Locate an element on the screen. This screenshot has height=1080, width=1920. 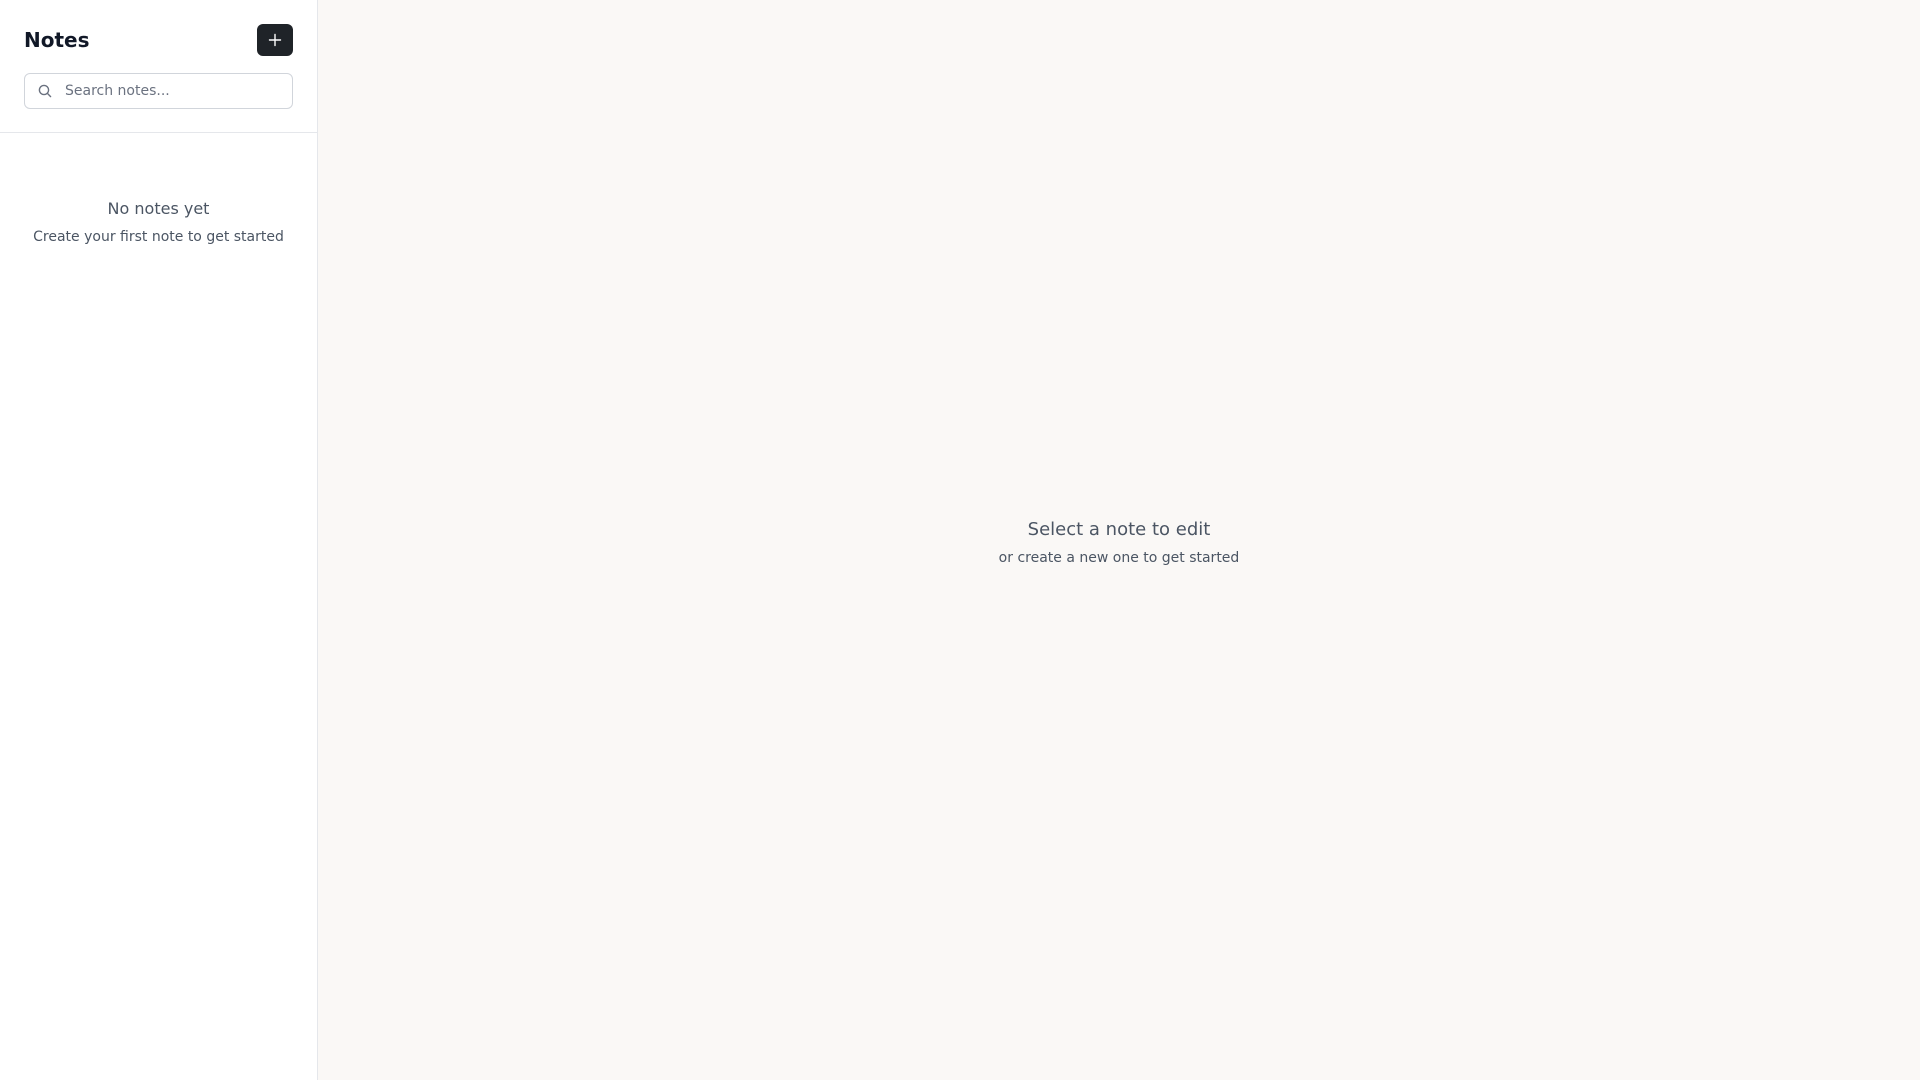
search-input is located at coordinates (165, 91).